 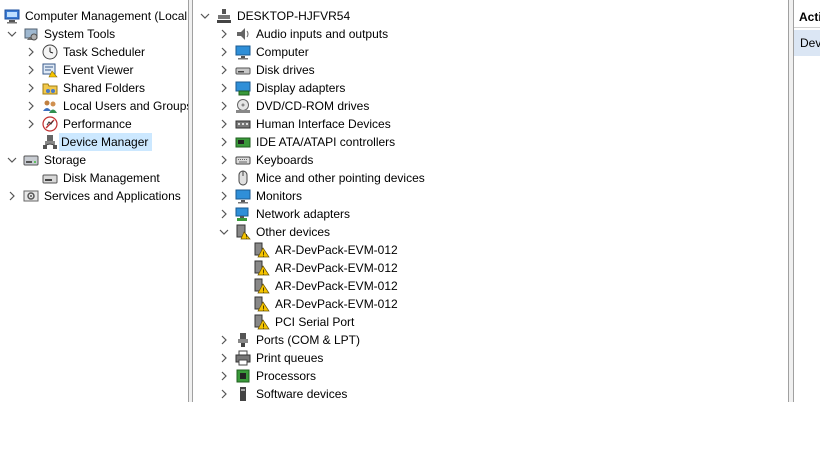 I want to click on tree-item-storage: Storage, so click(x=94, y=160).